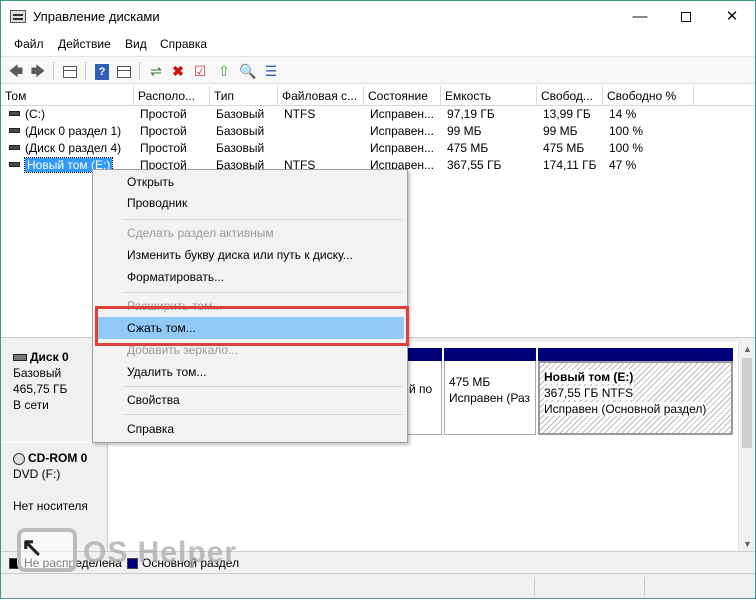 Image resolution: width=756 pixels, height=599 pixels. I want to click on menu-view: Вид, so click(136, 44).